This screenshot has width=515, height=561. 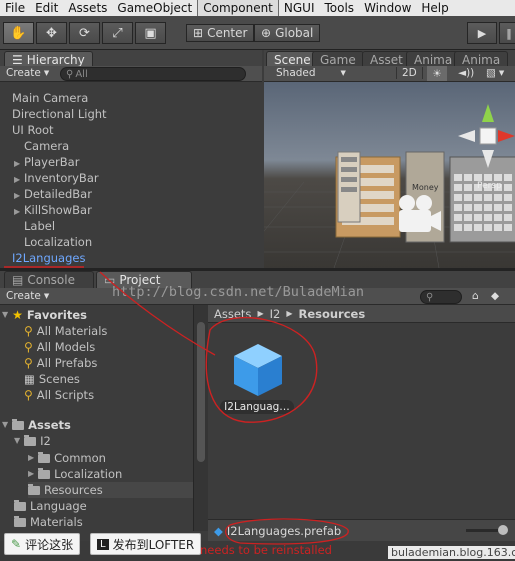 I want to click on annotation-arrow, so click(x=157, y=313).